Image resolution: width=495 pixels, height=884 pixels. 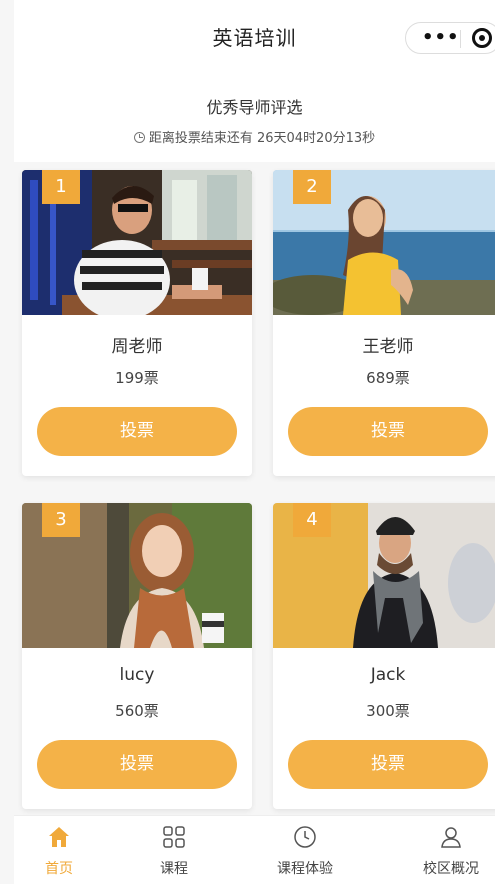 What do you see at coordinates (441, 37) in the screenshot?
I see `more-dots-icon: •••` at bounding box center [441, 37].